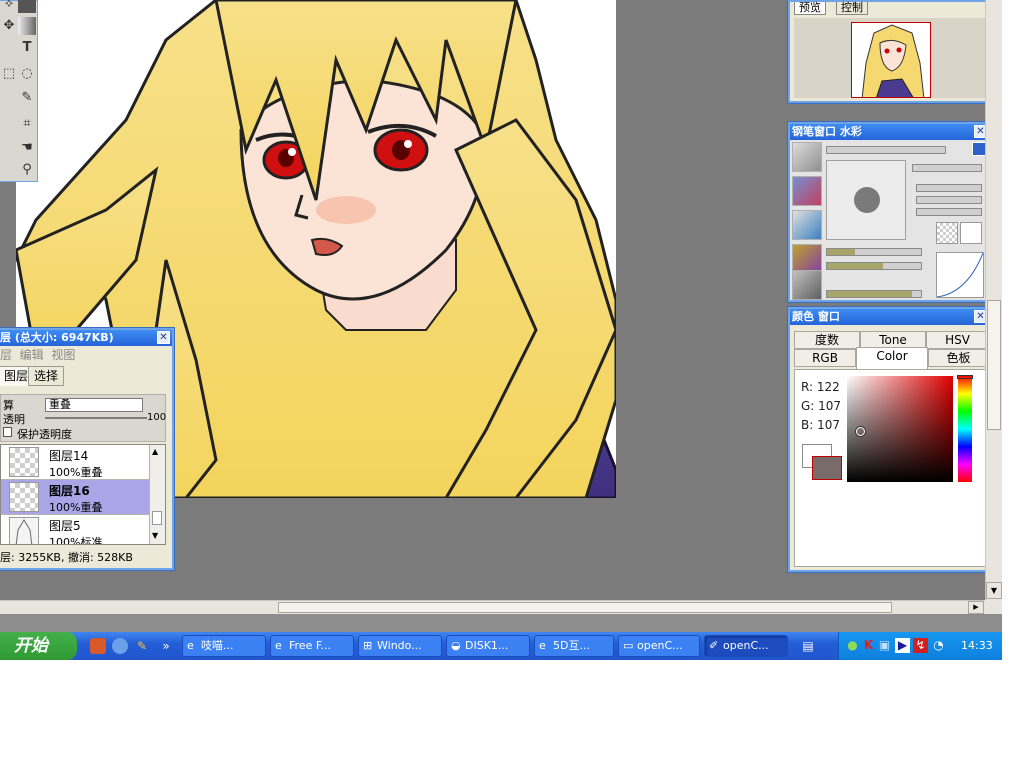  I want to click on lasso-icon: ⟡, so click(9, 6).